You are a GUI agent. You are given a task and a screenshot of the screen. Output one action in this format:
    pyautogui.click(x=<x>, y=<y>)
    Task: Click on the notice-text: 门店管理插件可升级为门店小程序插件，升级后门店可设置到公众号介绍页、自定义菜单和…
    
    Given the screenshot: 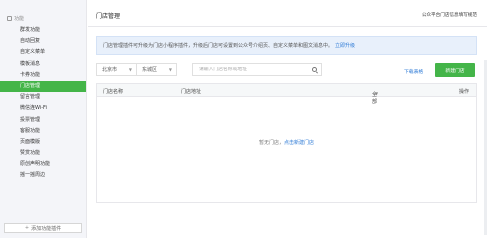 What is the action you would take?
    pyautogui.click(x=218, y=46)
    